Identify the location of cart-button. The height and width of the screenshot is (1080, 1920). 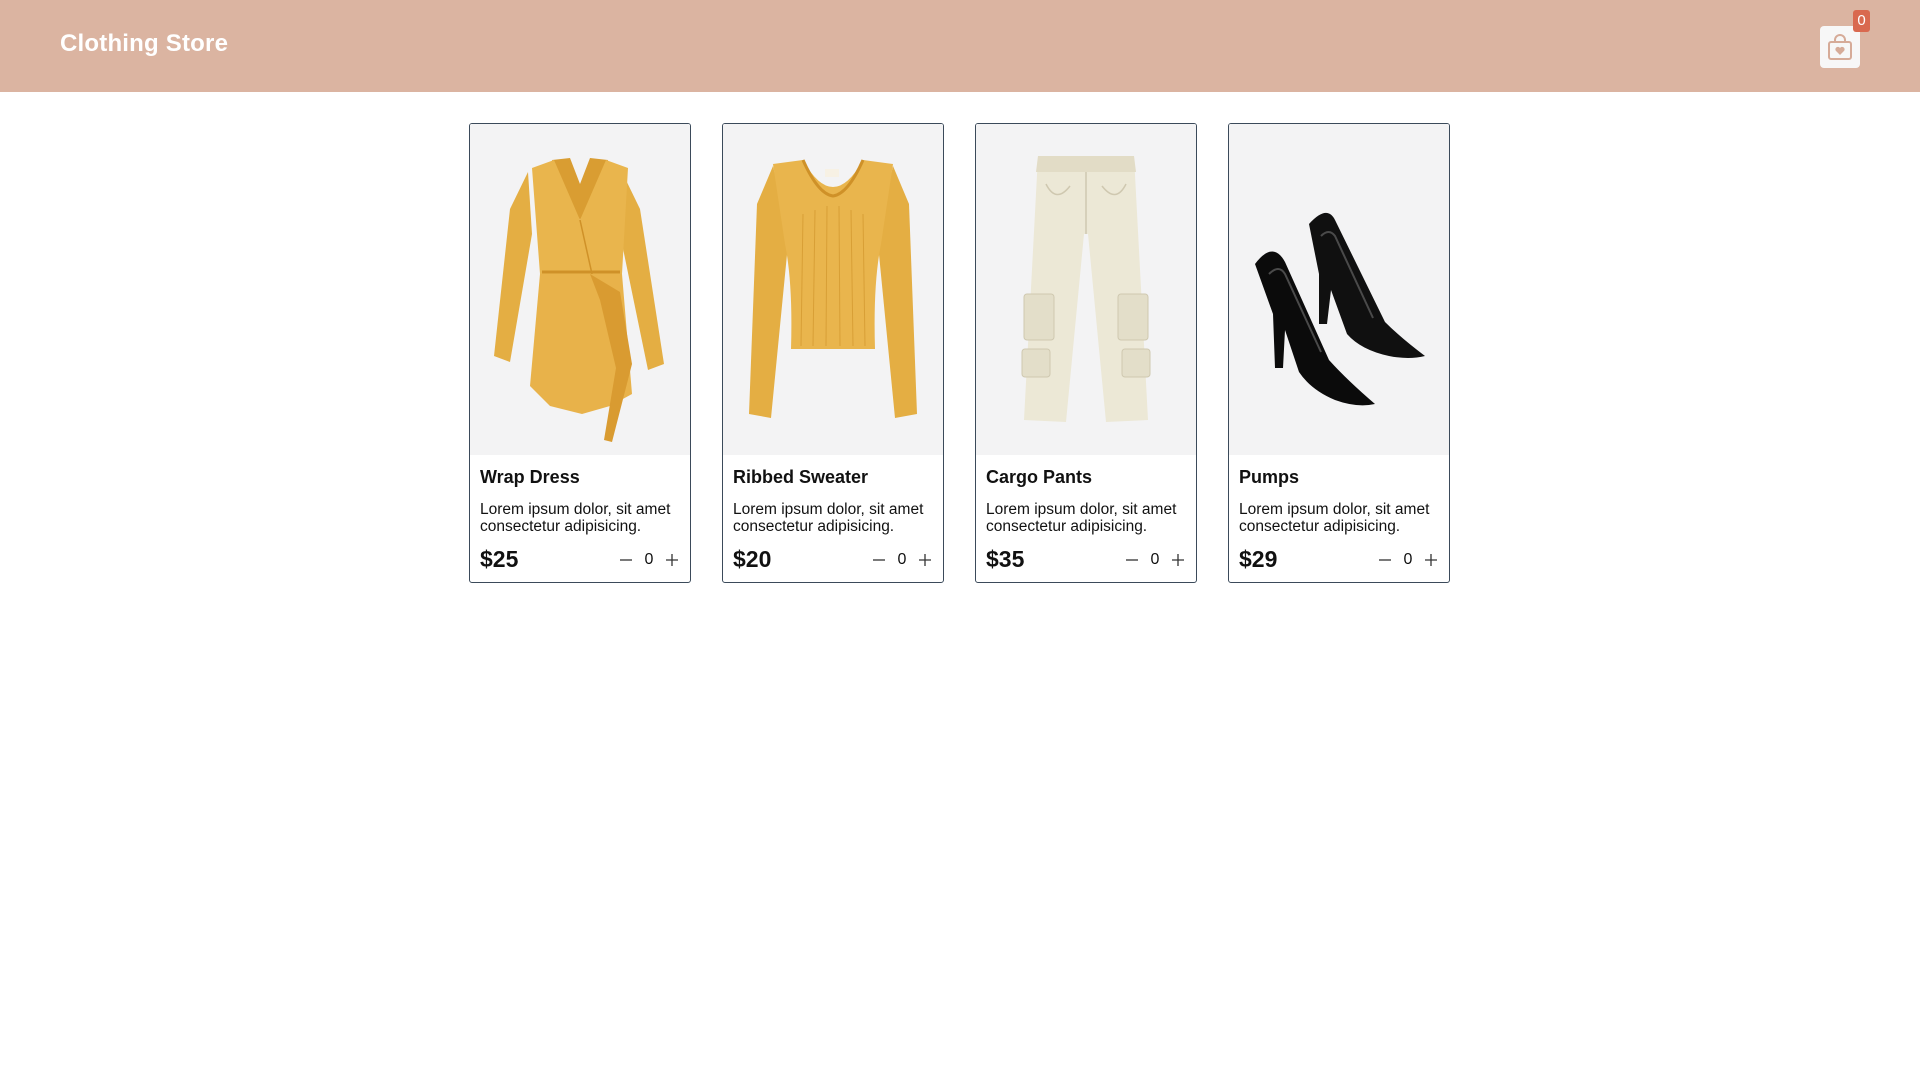
(1840, 47).